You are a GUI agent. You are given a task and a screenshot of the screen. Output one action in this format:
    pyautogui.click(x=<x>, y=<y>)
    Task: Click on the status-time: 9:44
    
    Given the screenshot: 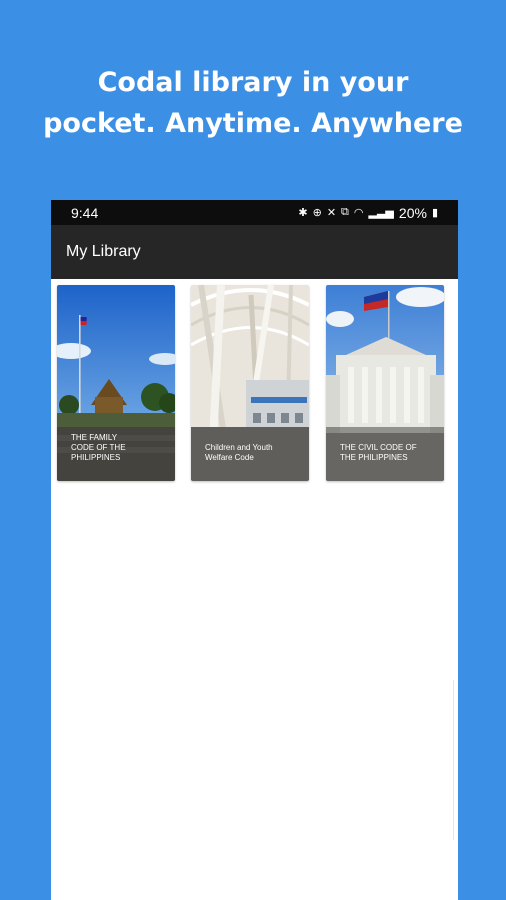 What is the action you would take?
    pyautogui.click(x=85, y=212)
    